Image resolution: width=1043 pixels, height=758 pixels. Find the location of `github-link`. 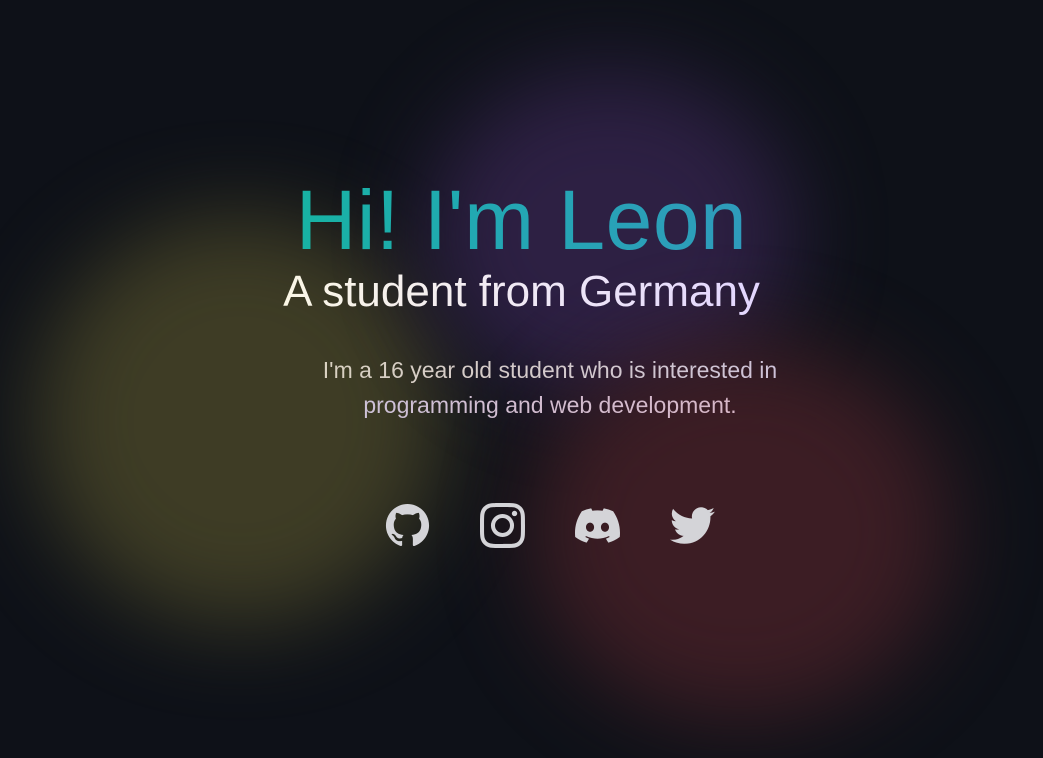

github-link is located at coordinates (407, 525).